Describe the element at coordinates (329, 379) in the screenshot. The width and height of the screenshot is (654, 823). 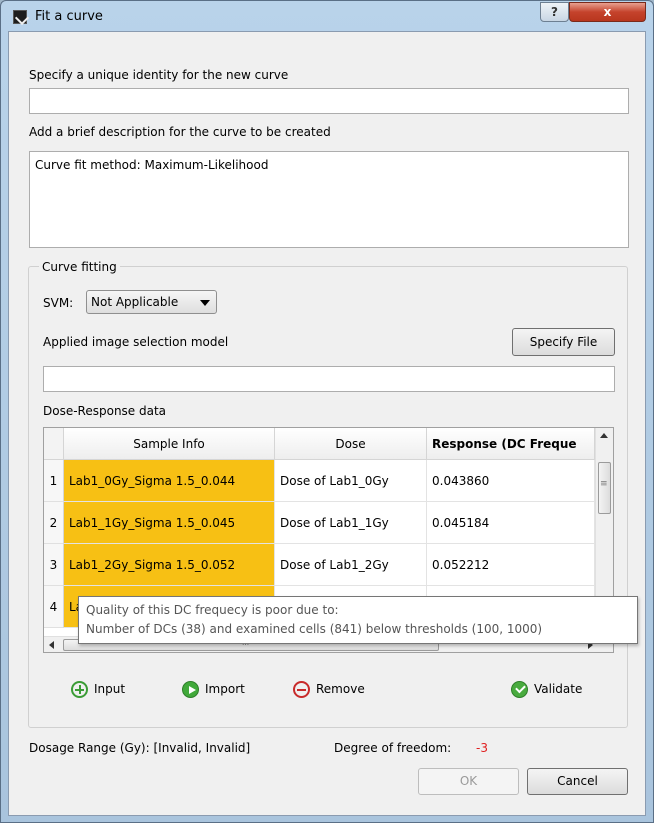
I see `selection-model-input` at that location.